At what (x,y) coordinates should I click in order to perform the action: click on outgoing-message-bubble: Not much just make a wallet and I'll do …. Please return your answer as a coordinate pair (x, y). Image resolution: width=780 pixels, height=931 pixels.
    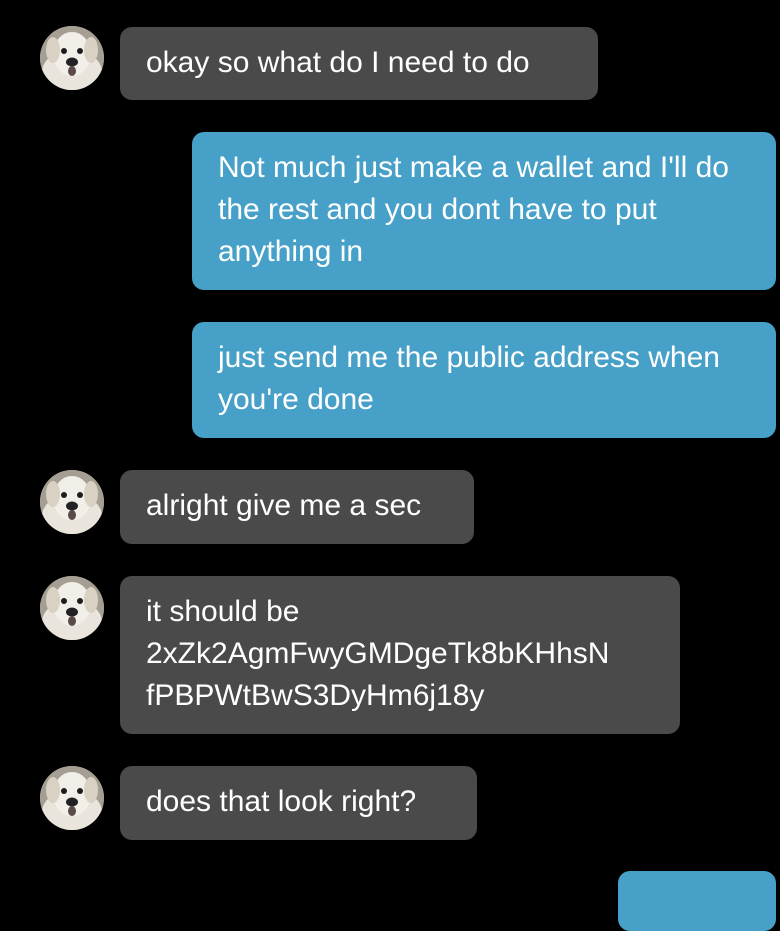
    Looking at the image, I should click on (484, 211).